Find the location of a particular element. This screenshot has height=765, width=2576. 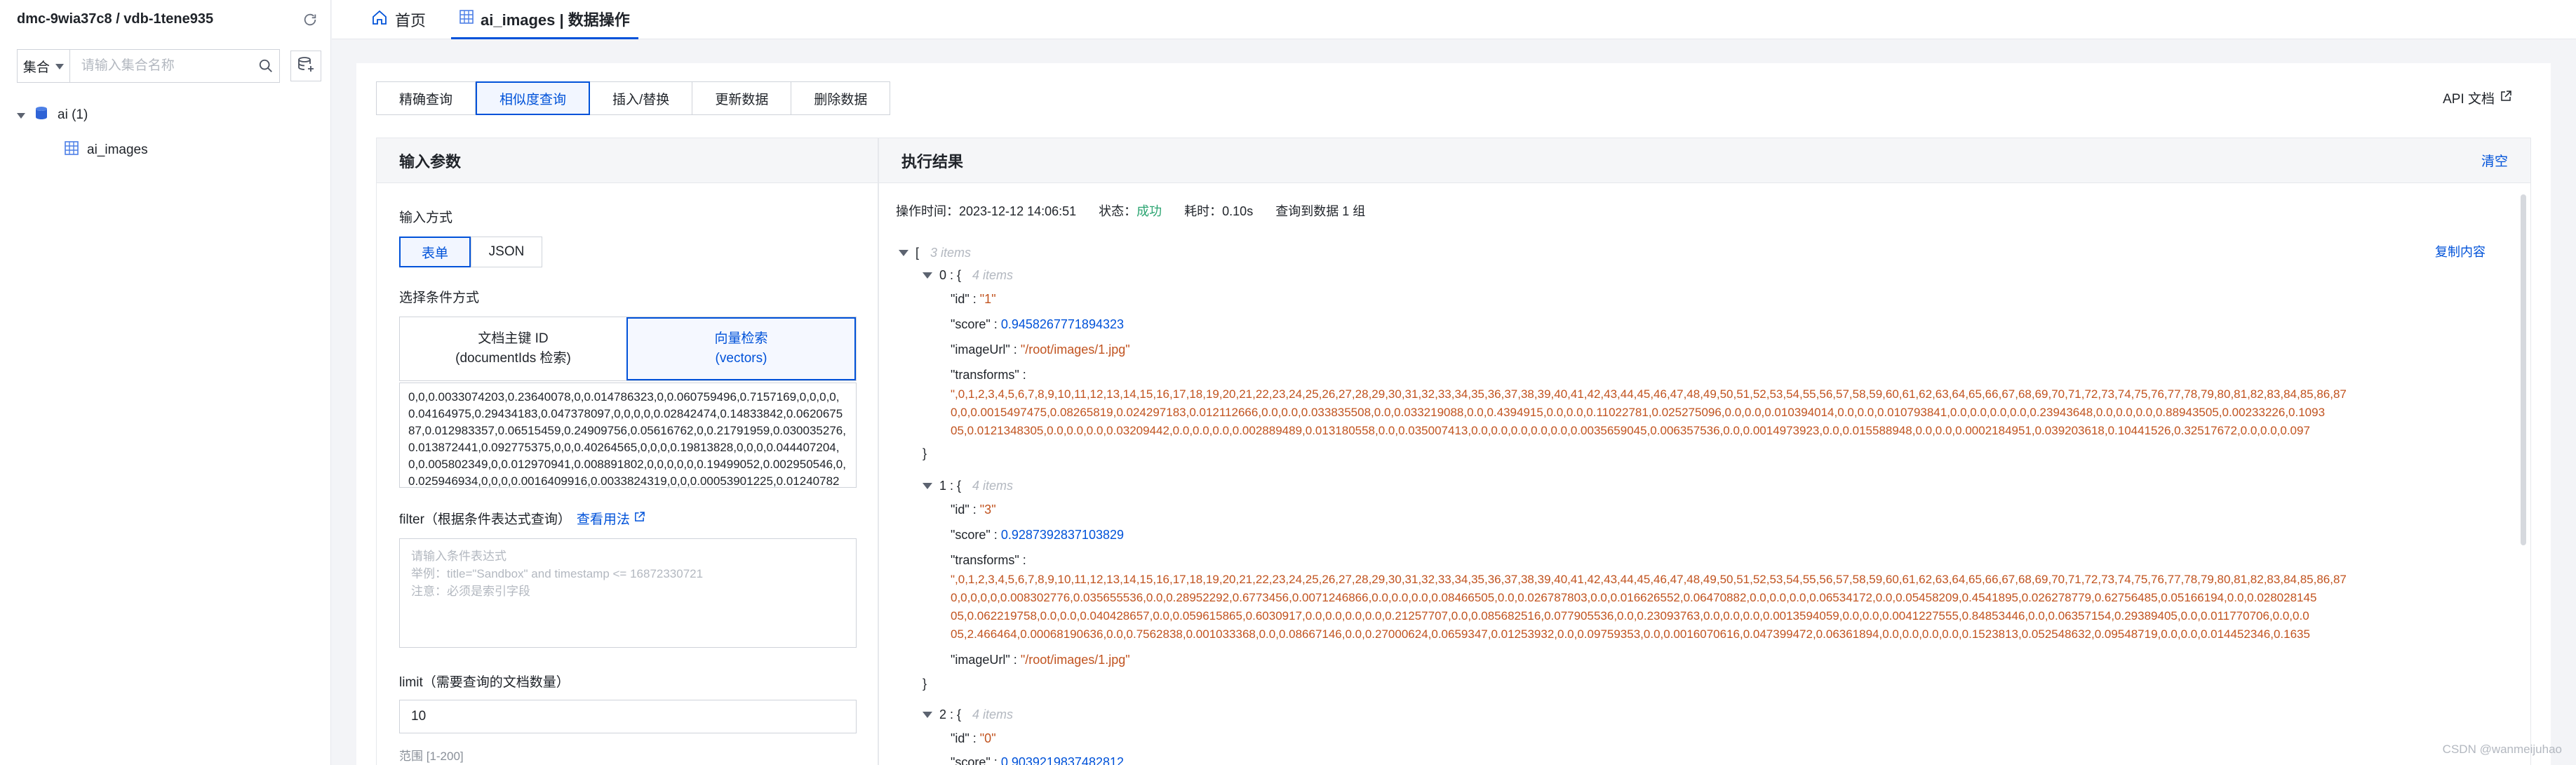

json-item-2: 2 : {4 items is located at coordinates (968, 714).